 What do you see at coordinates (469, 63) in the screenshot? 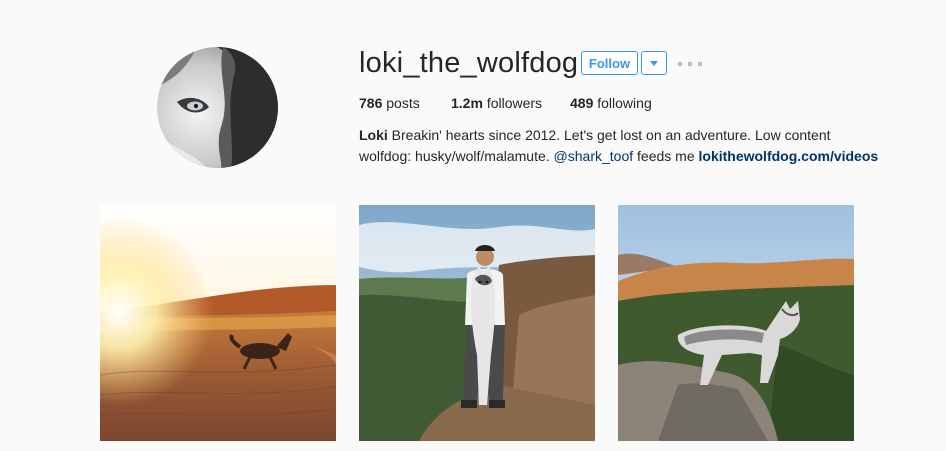
I see `profile-username: loki_the_wolfdog` at bounding box center [469, 63].